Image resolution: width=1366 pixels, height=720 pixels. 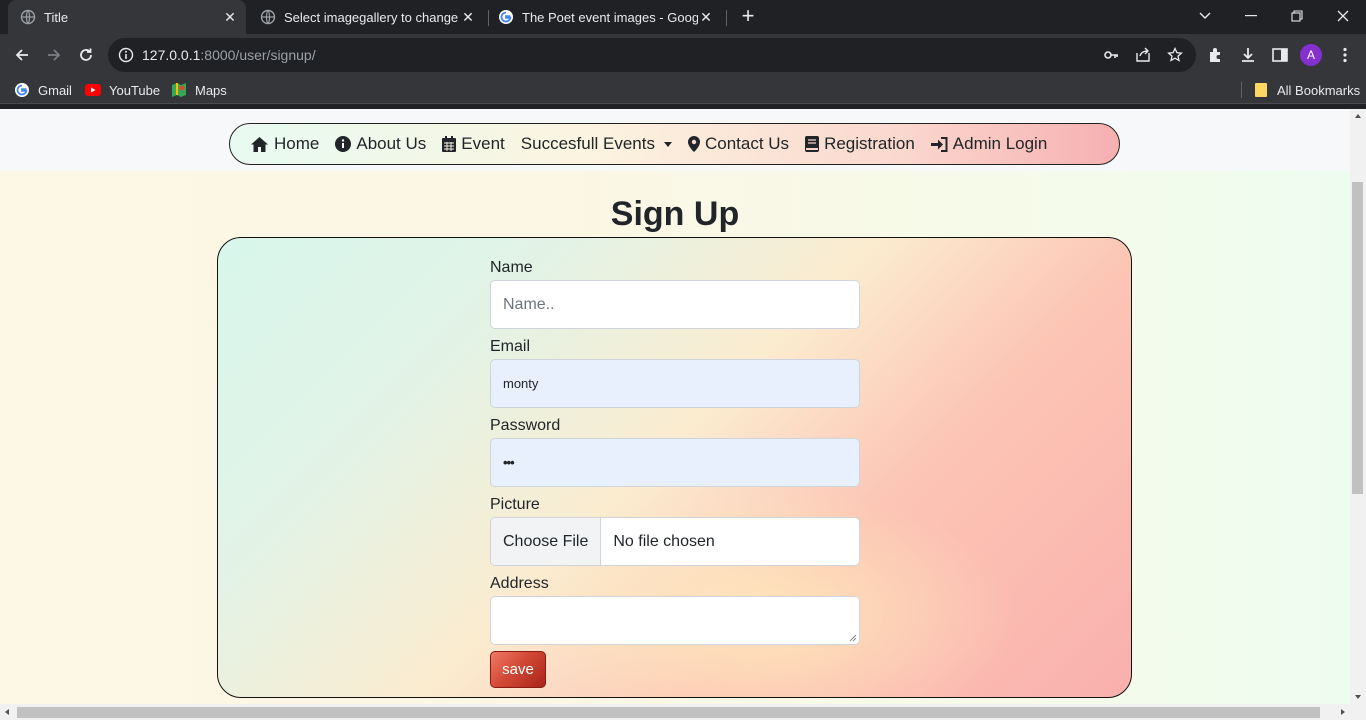 What do you see at coordinates (664, 541) in the screenshot?
I see `file-status: No file chosen` at bounding box center [664, 541].